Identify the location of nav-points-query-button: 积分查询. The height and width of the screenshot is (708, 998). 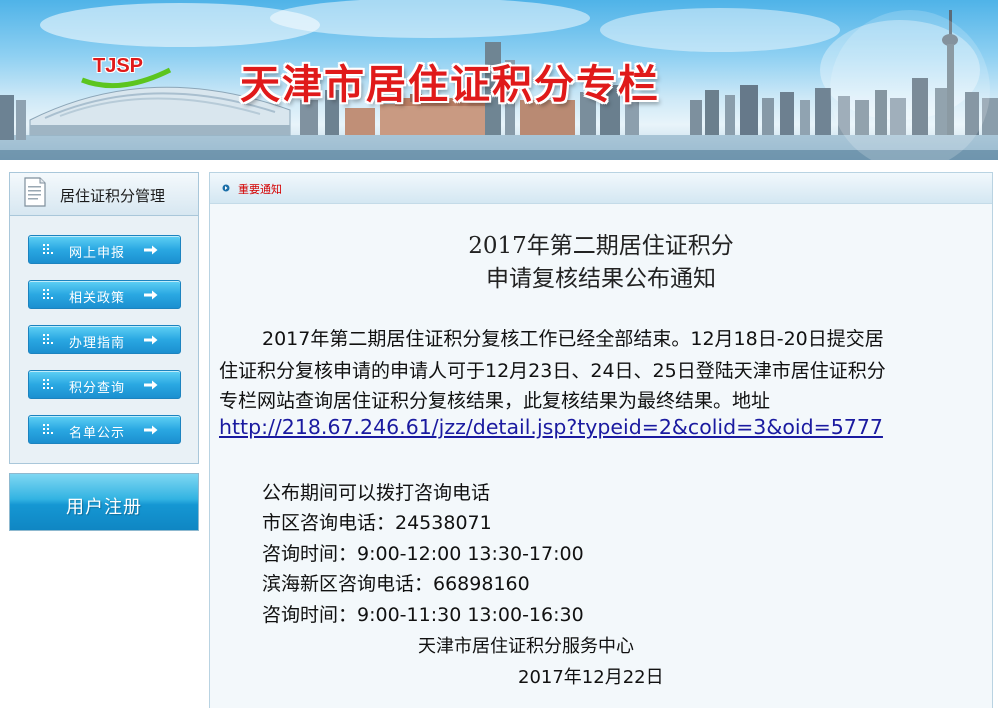
(104, 384).